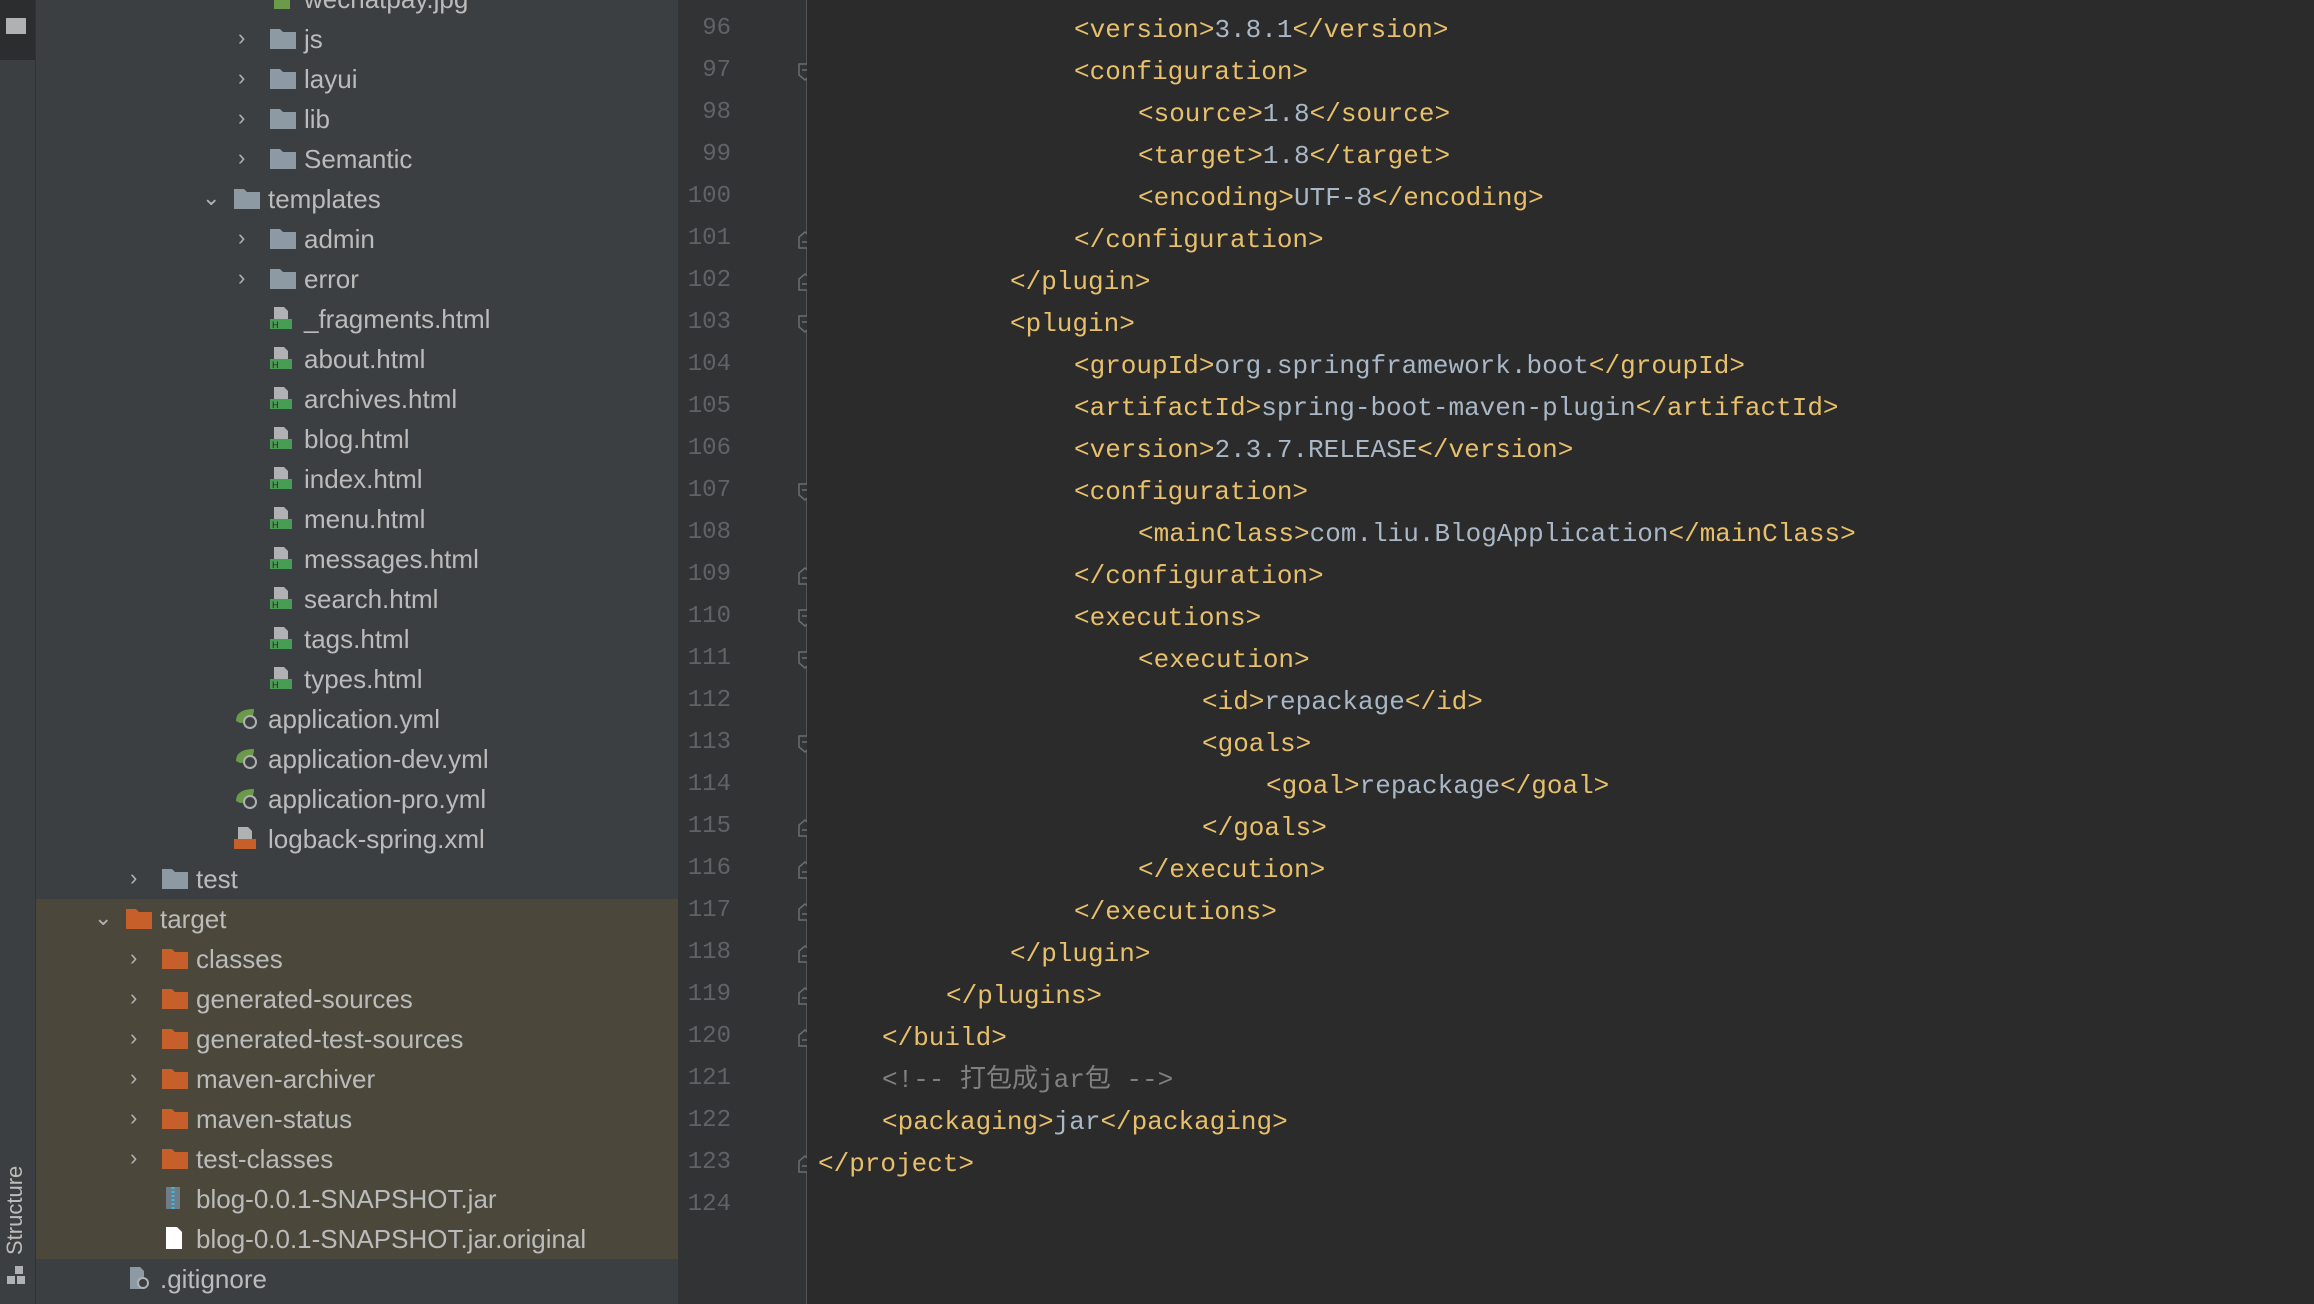  I want to click on code-line: </build>, so click(944, 1038).